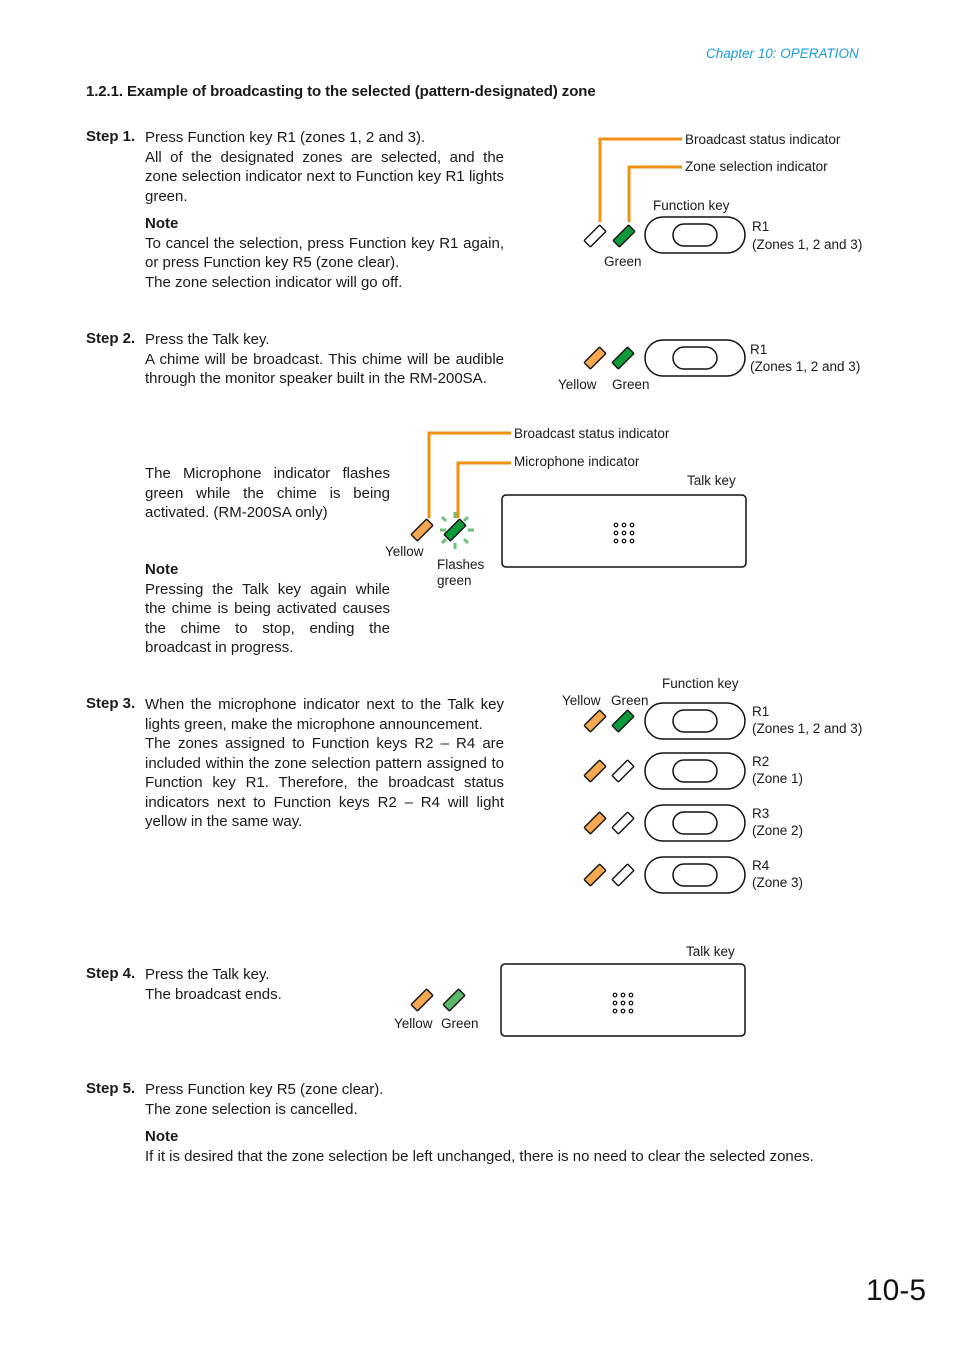 Image resolution: width=954 pixels, height=1351 pixels. What do you see at coordinates (422, 1000) in the screenshot?
I see `d4-broadcast-indicator-yellow` at bounding box center [422, 1000].